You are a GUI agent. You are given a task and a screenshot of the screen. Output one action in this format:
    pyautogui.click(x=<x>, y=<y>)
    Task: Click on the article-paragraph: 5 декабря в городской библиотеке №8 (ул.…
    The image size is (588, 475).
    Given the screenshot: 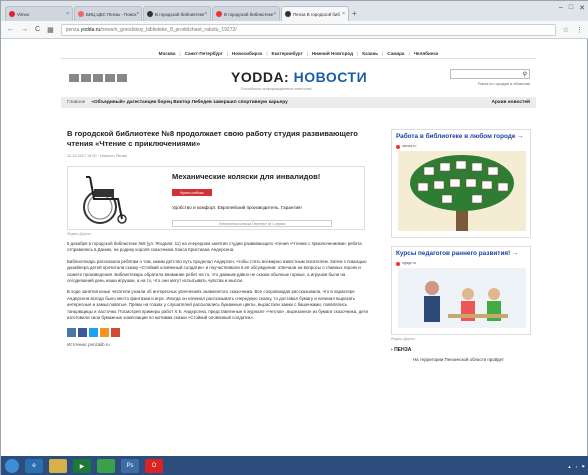 What is the action you would take?
    pyautogui.click(x=214, y=247)
    